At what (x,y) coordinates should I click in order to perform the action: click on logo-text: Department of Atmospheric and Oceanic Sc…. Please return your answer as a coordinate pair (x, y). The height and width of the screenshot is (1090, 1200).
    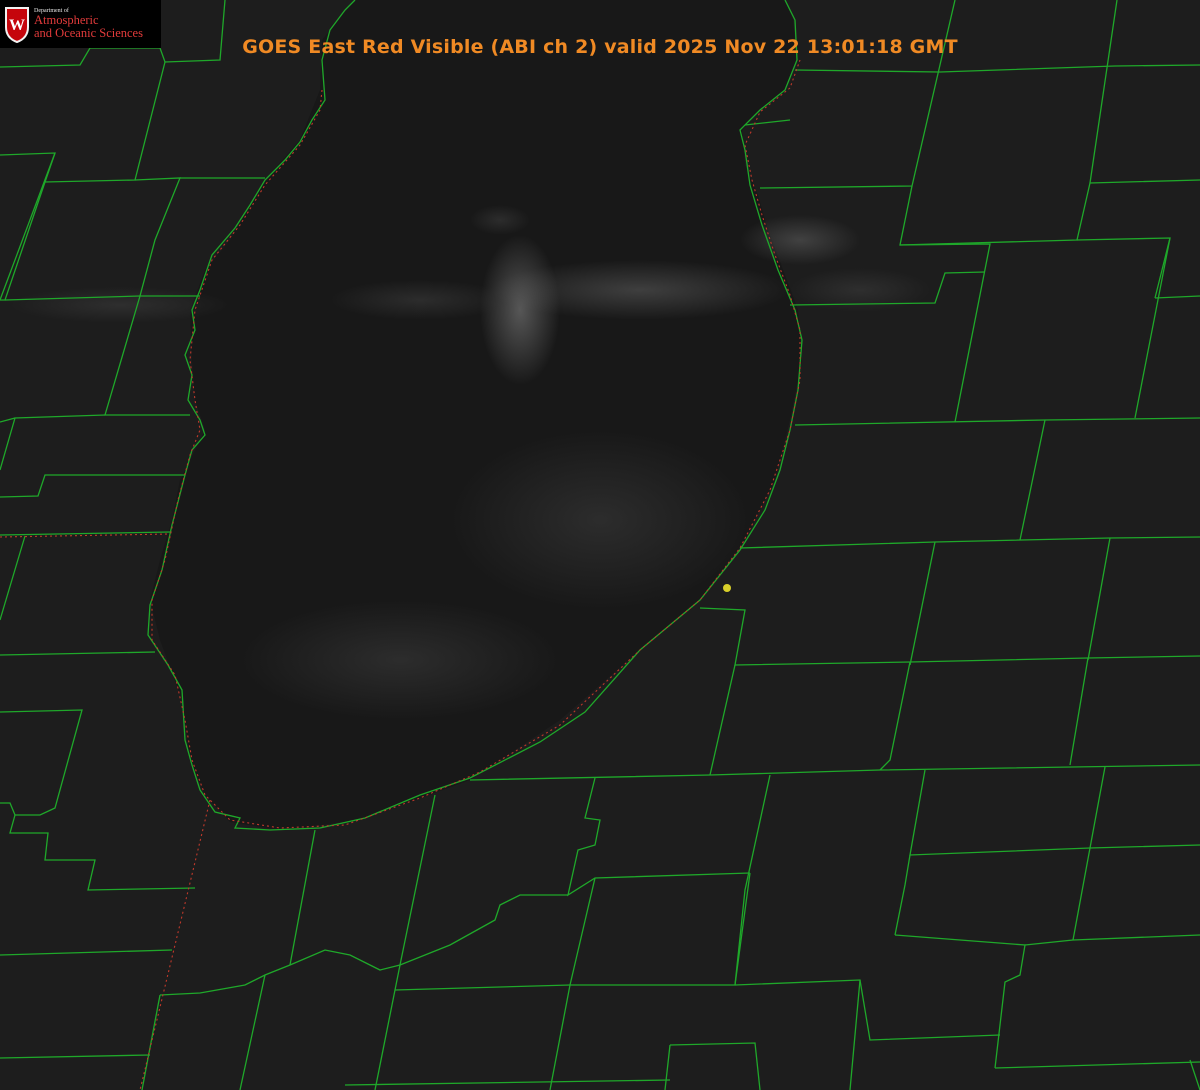
    Looking at the image, I should click on (88, 24).